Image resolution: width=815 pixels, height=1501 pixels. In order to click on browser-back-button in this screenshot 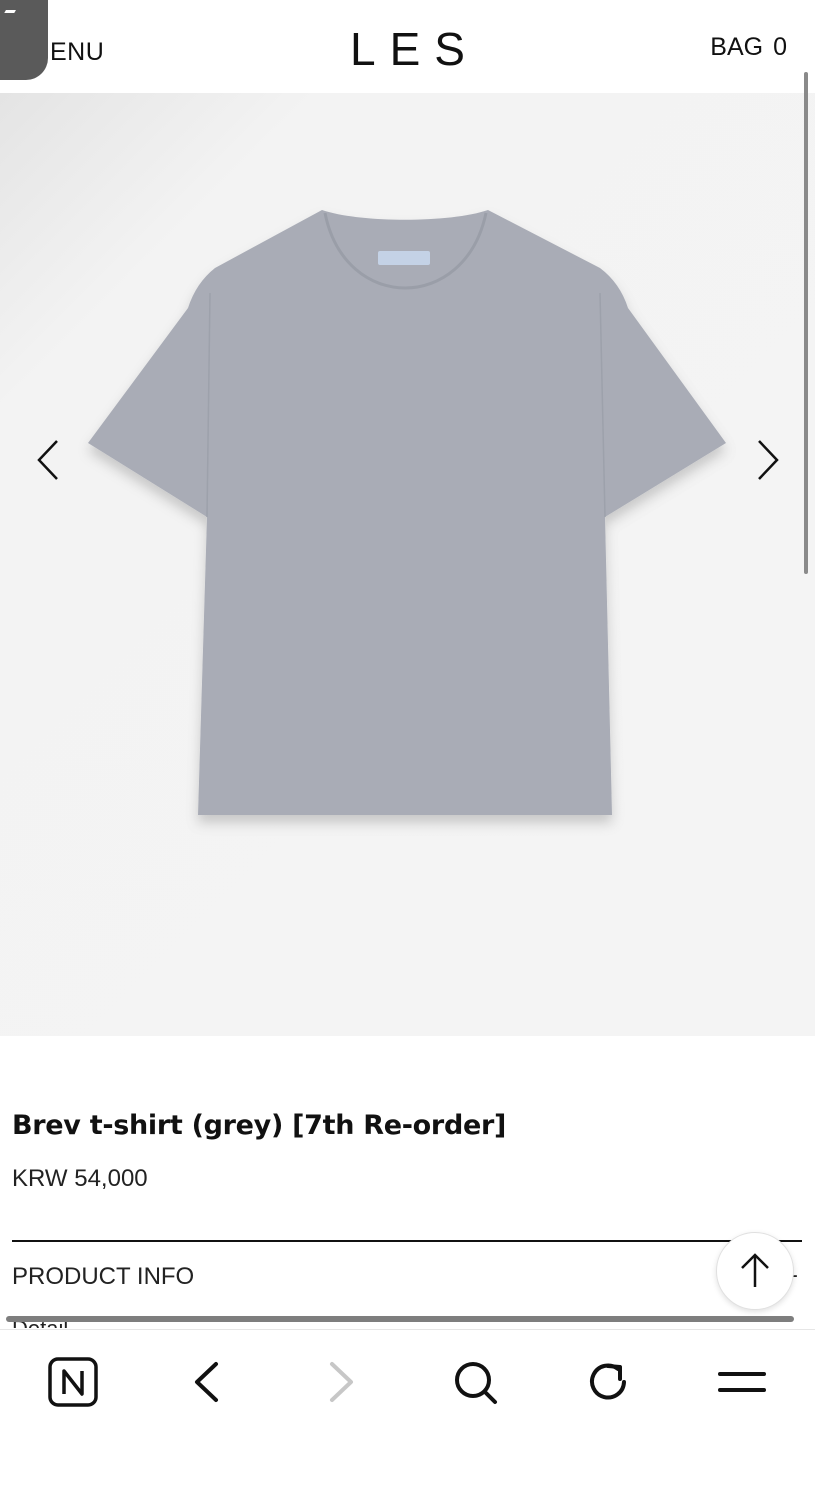, I will do `click(207, 1382)`.